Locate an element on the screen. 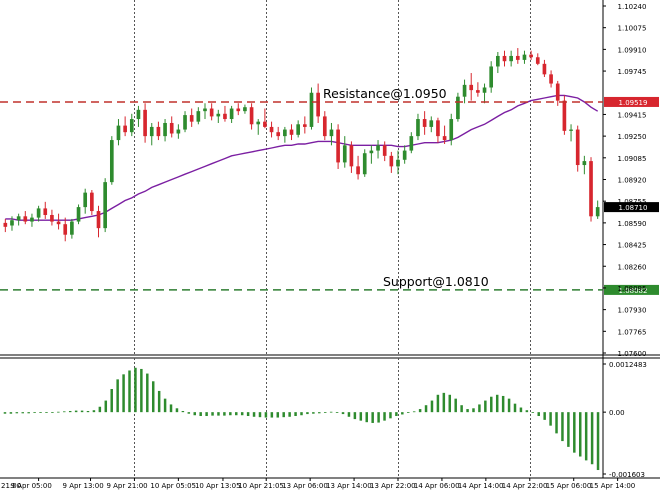 The height and width of the screenshot is (498, 660). resistance-label: Resistance@1.0950 is located at coordinates (385, 93).